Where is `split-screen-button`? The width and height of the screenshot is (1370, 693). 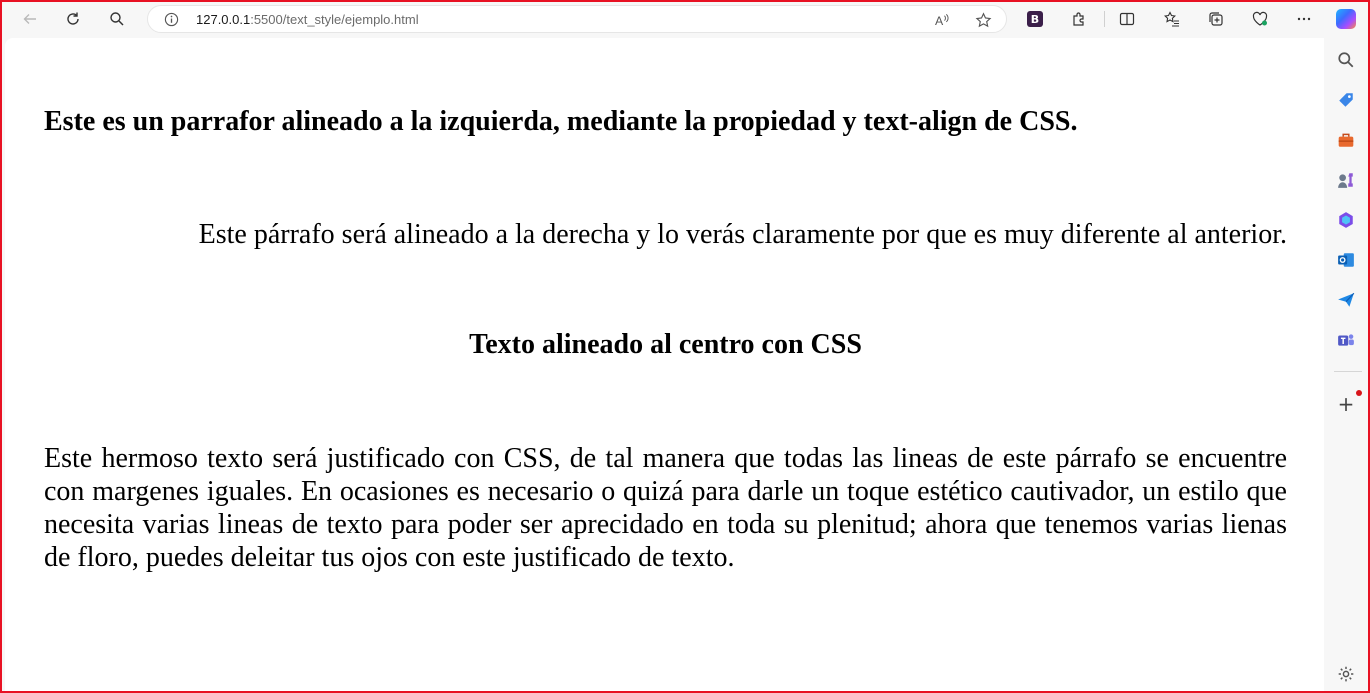
split-screen-button is located at coordinates (1127, 19).